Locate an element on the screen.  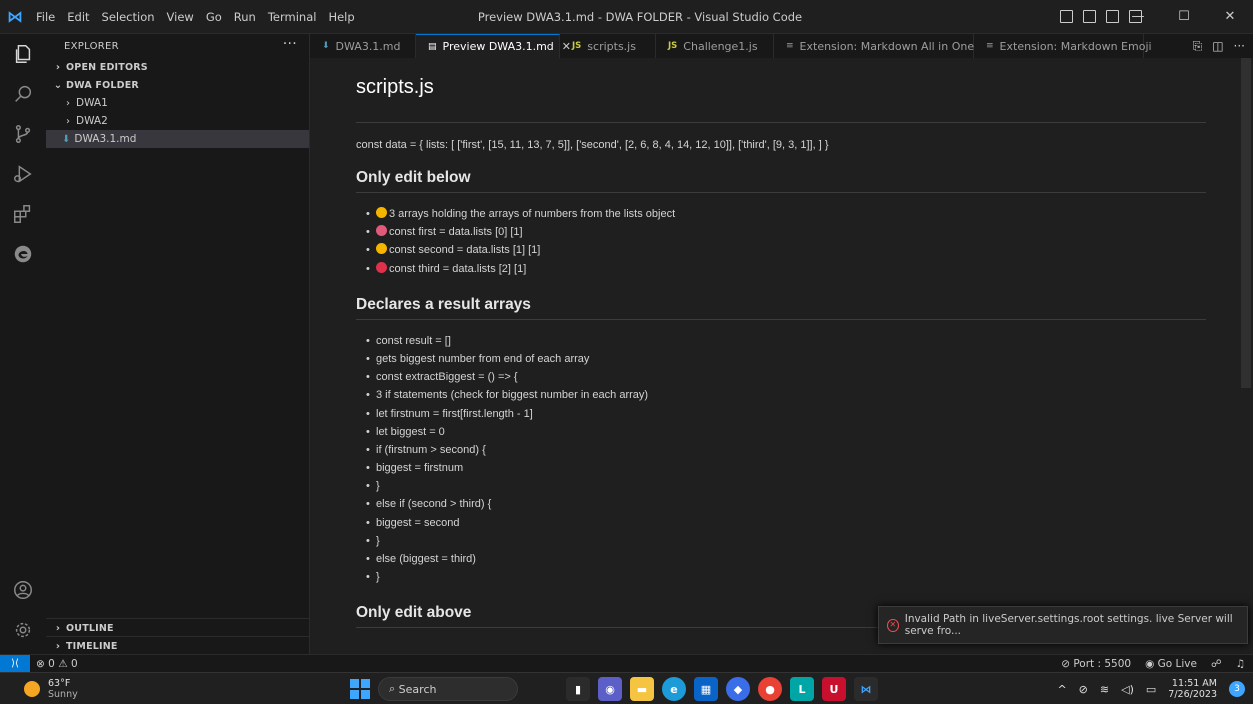
timeline-section: › TIMELINE is located at coordinates (178, 645).